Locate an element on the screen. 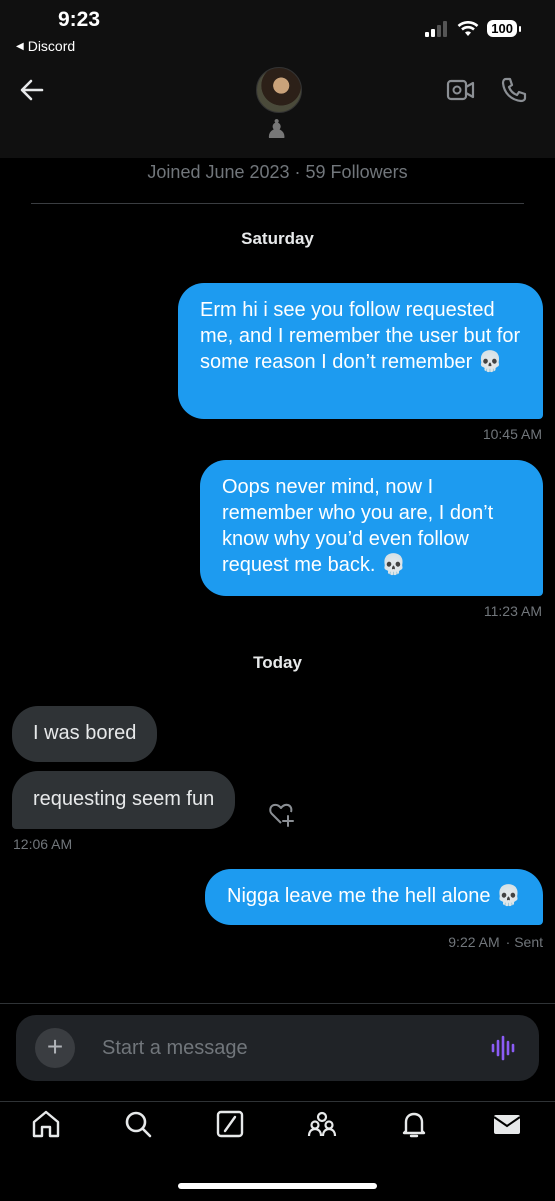  message-timestamp: 10:45 AM is located at coordinates (512, 434).